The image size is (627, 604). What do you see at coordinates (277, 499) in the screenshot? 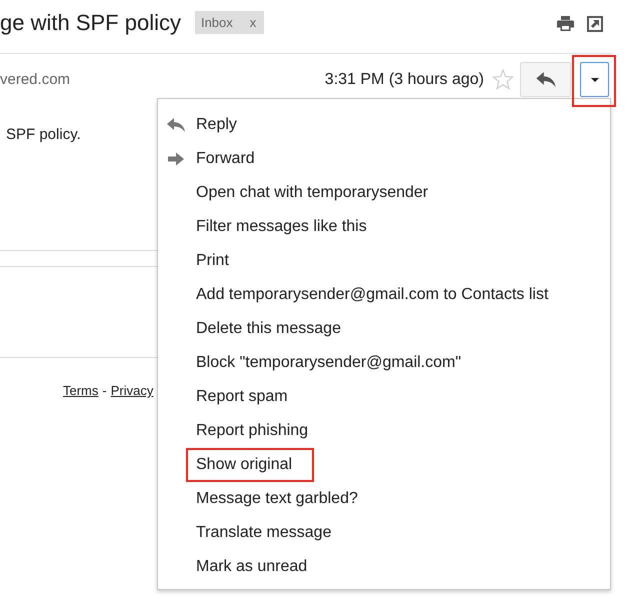
I see `menu-item-label: Message text garbled?` at bounding box center [277, 499].